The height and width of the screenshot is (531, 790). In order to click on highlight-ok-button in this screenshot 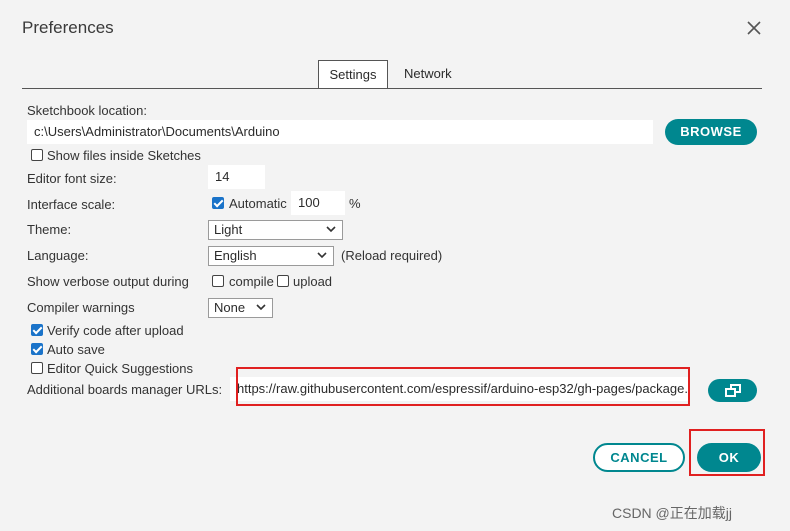, I will do `click(727, 452)`.